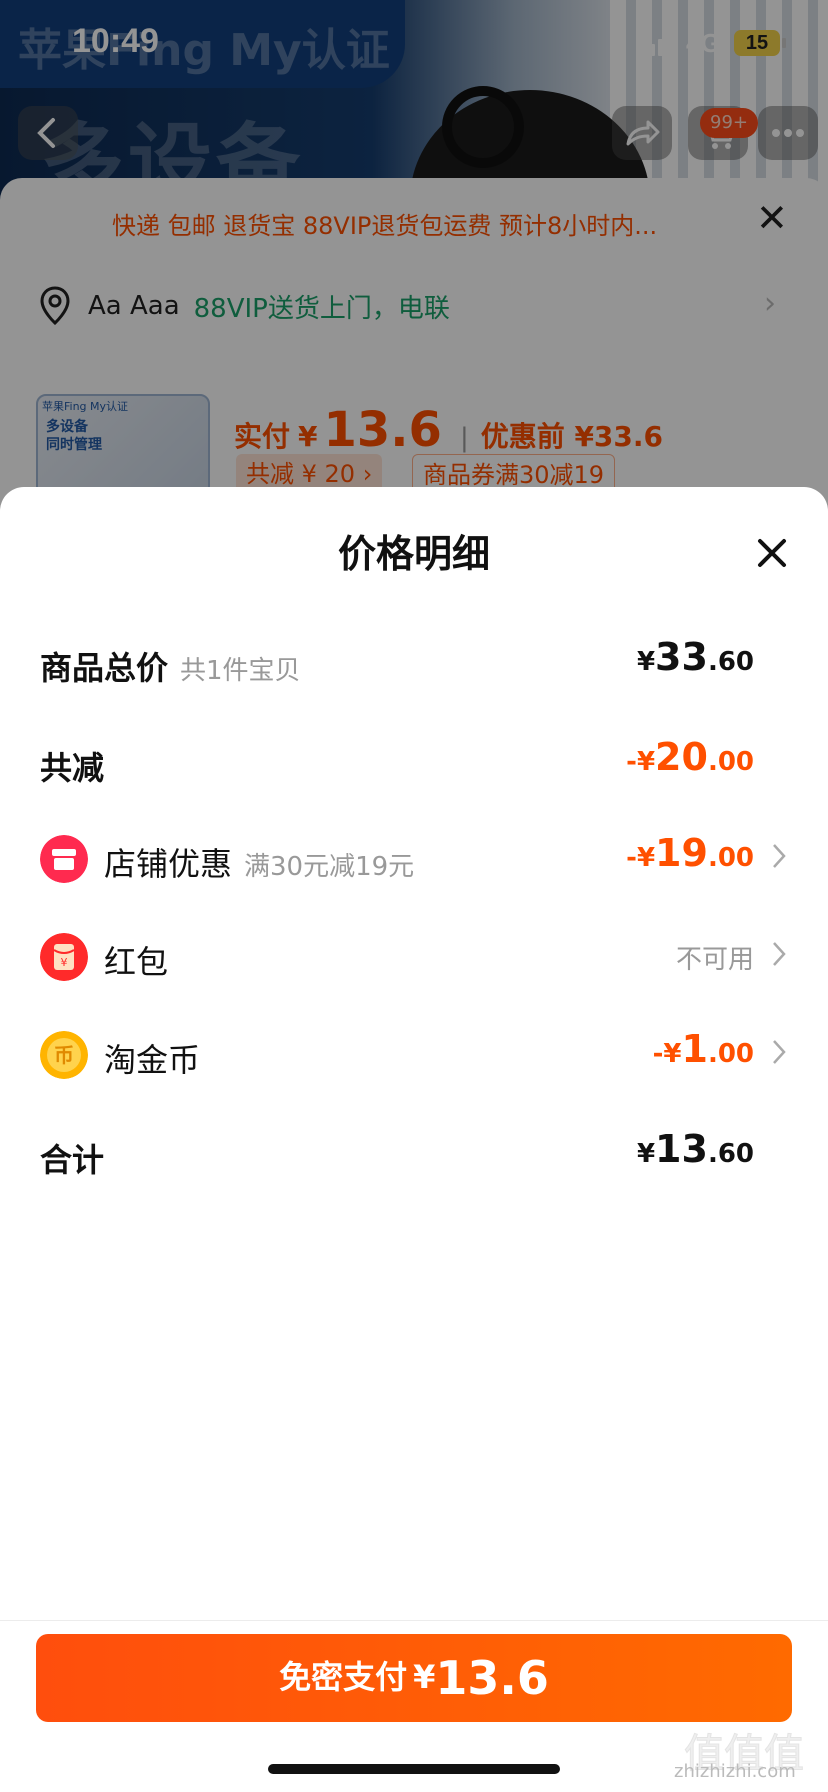 Image resolution: width=828 pixels, height=1792 pixels. Describe the element at coordinates (424, 1677) in the screenshot. I see `pay-button-currency: ¥` at that location.